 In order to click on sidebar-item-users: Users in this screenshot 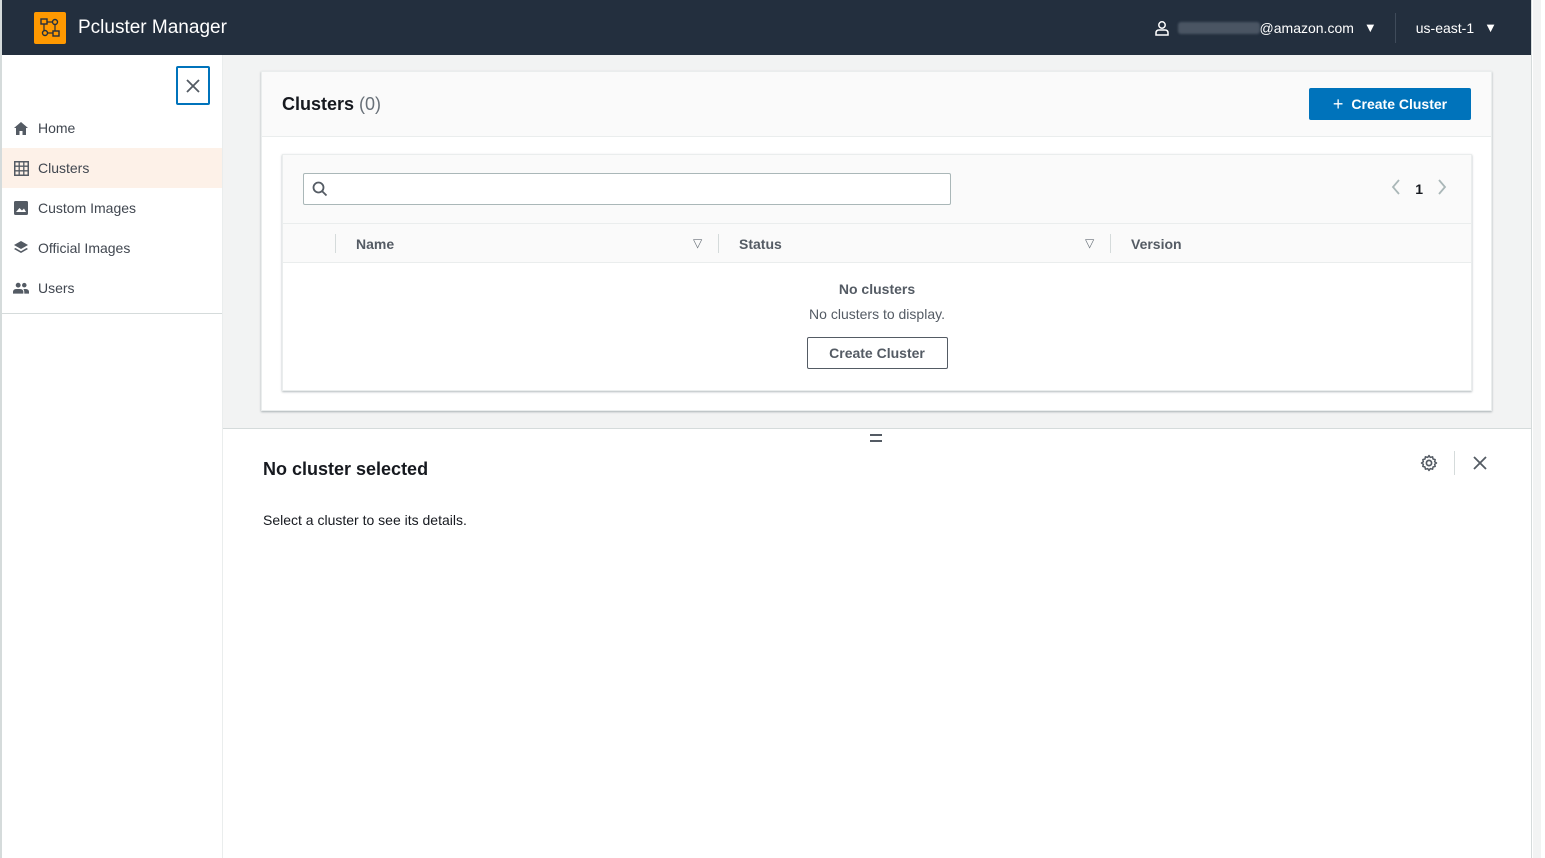, I will do `click(112, 288)`.